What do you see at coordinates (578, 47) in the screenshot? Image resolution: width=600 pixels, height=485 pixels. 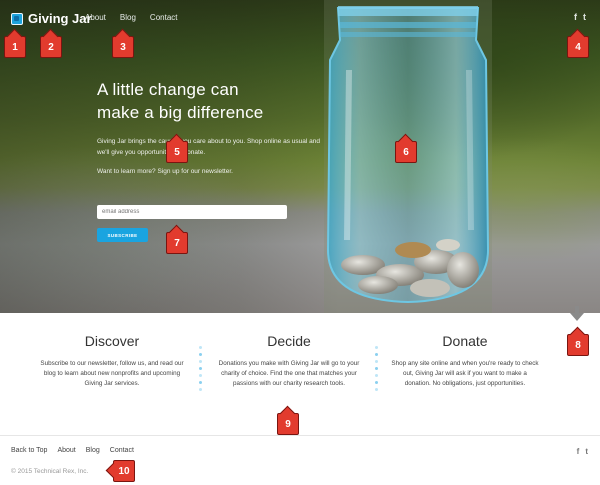 I see `callout-badge: 4` at bounding box center [578, 47].